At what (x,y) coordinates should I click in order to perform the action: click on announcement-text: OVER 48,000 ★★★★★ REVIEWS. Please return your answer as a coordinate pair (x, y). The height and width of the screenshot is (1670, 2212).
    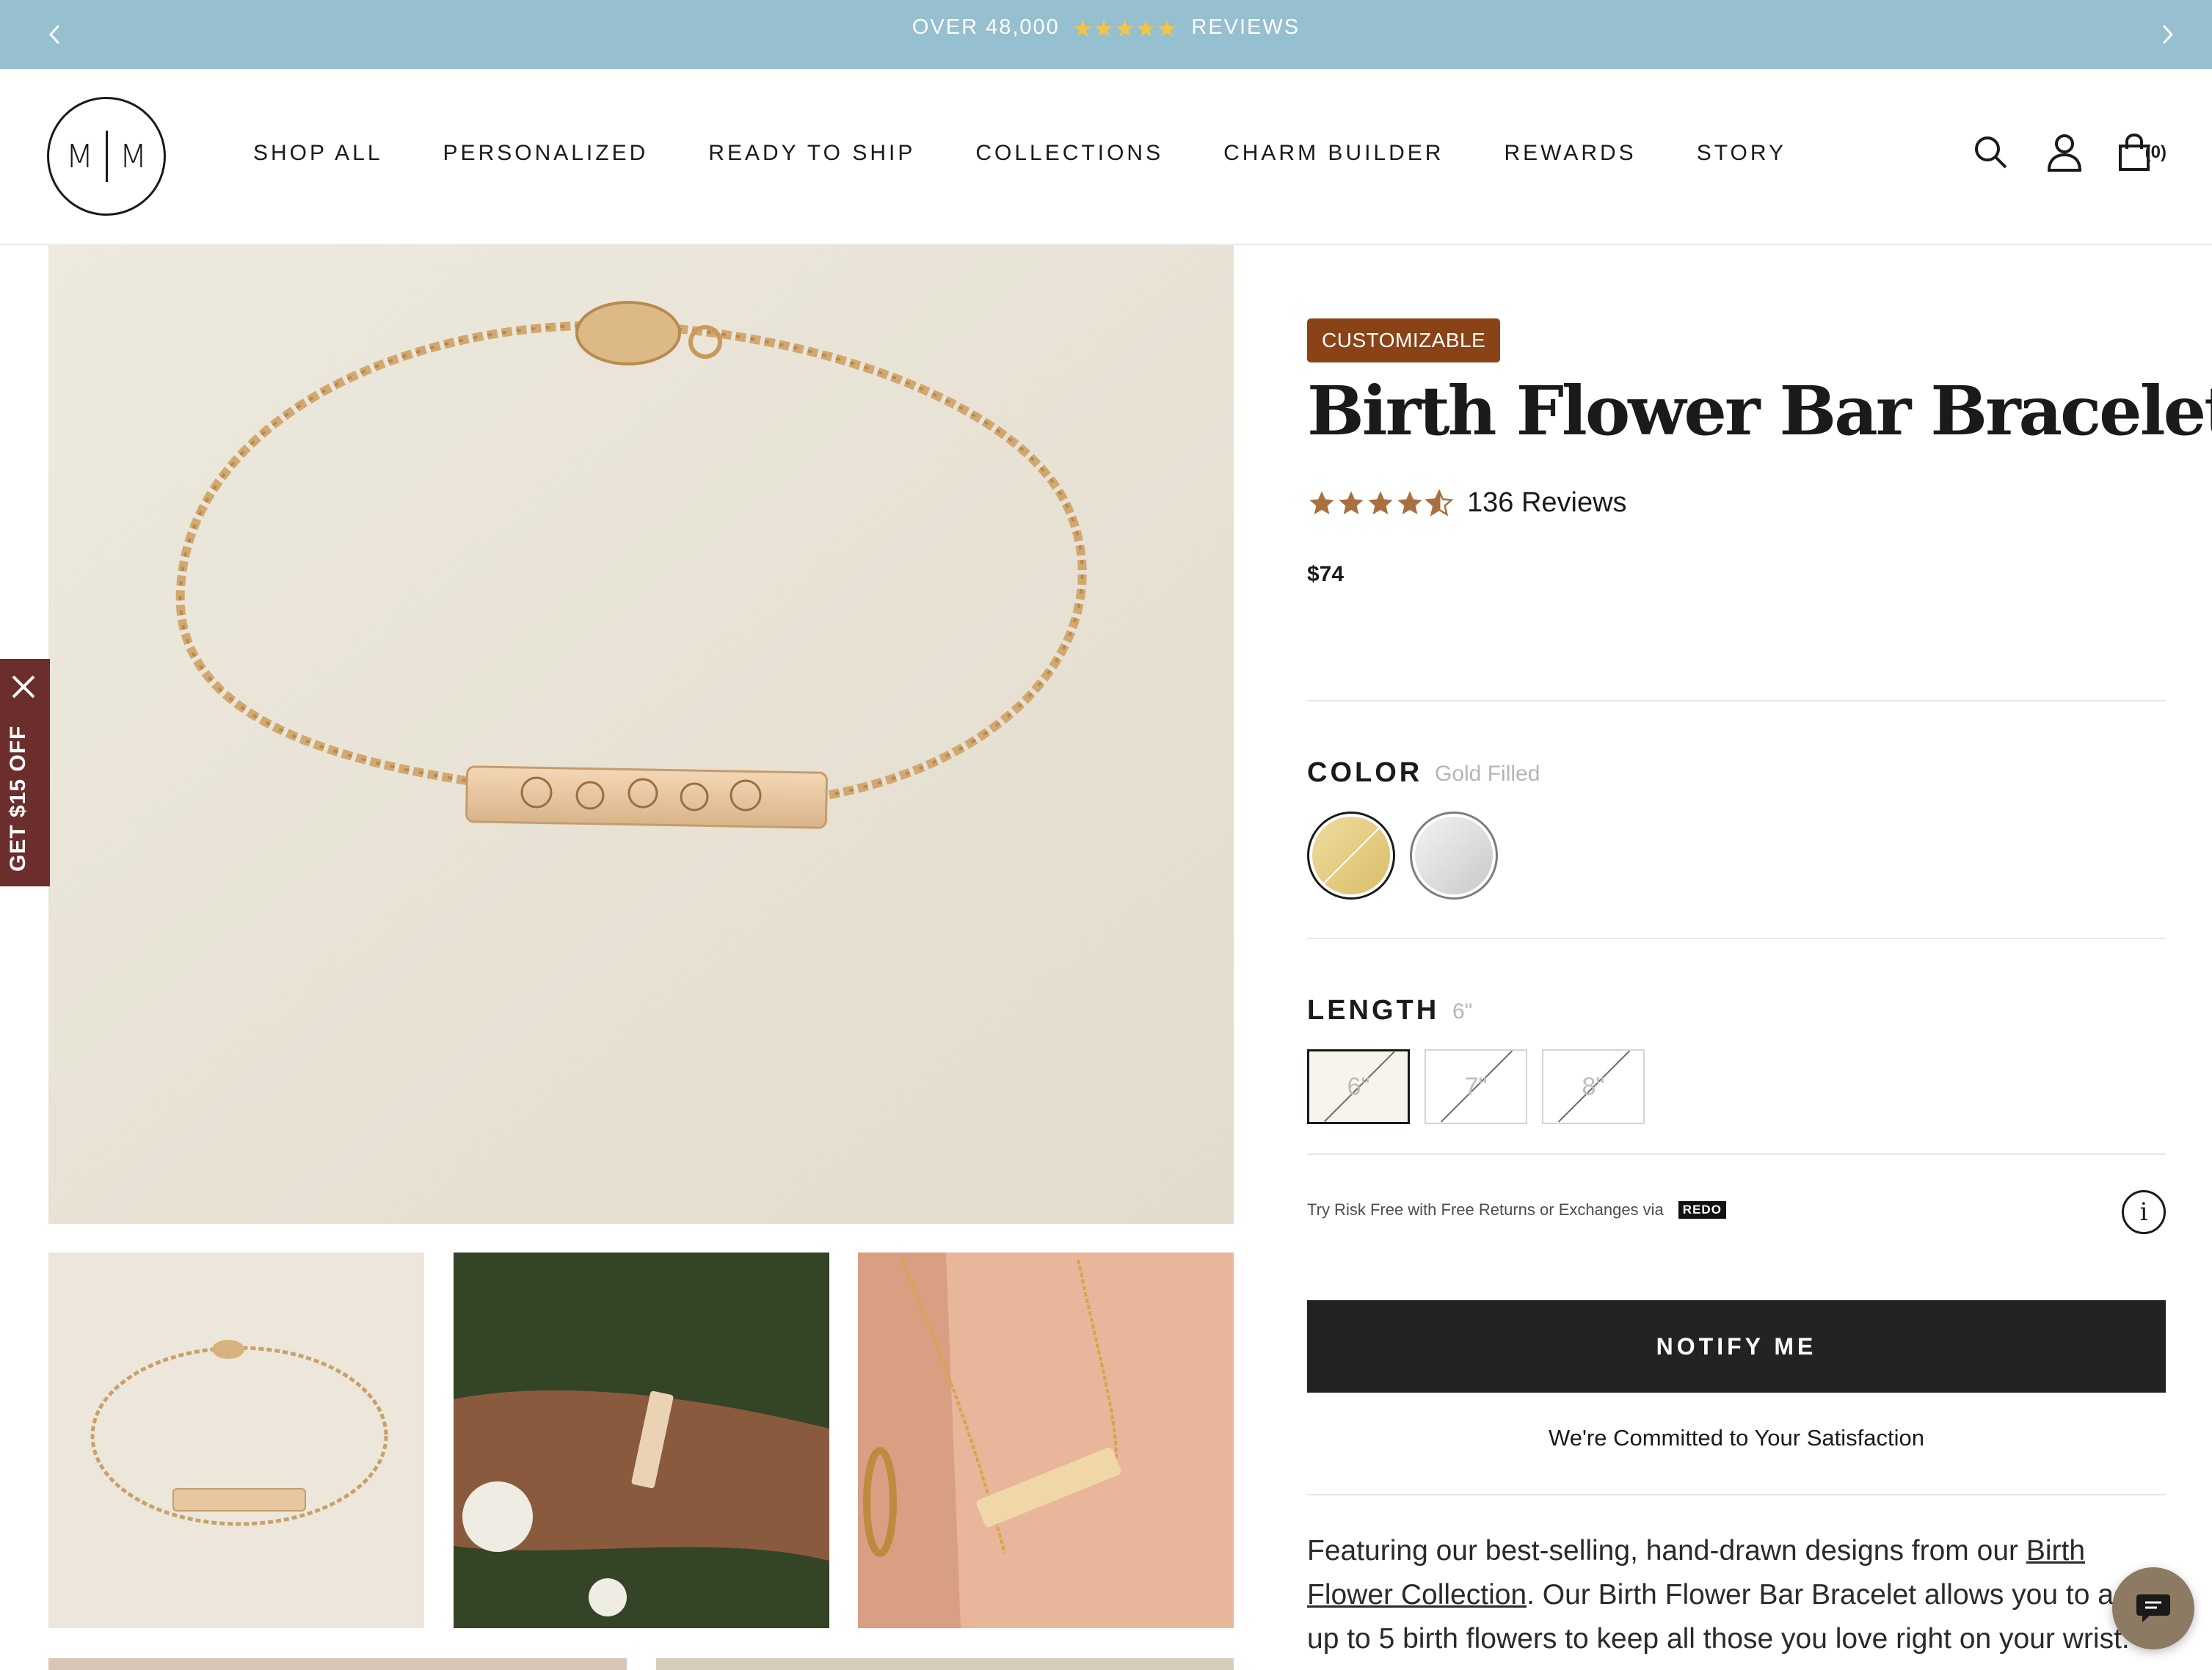
    Looking at the image, I should click on (1106, 29).